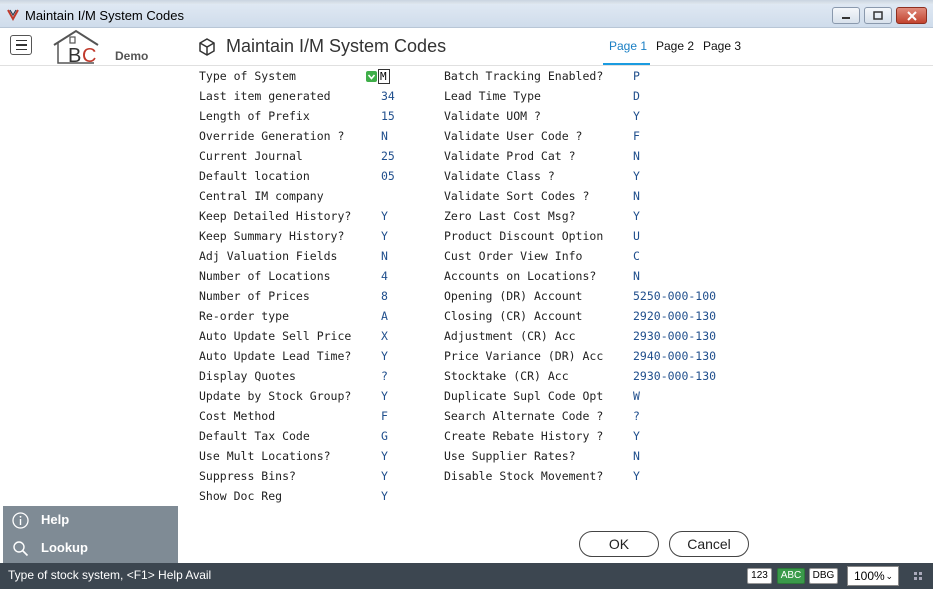  What do you see at coordinates (90, 520) in the screenshot?
I see `help-button: Help` at bounding box center [90, 520].